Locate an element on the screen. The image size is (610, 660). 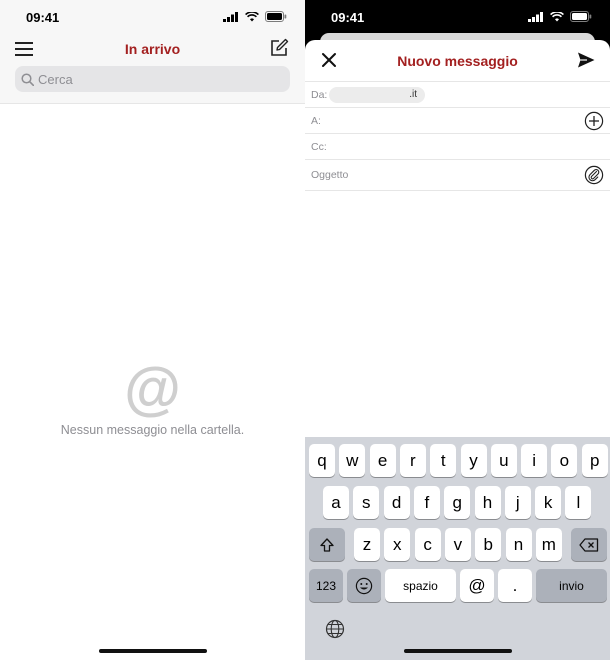
key-v: v is located at coordinates (457, 544).